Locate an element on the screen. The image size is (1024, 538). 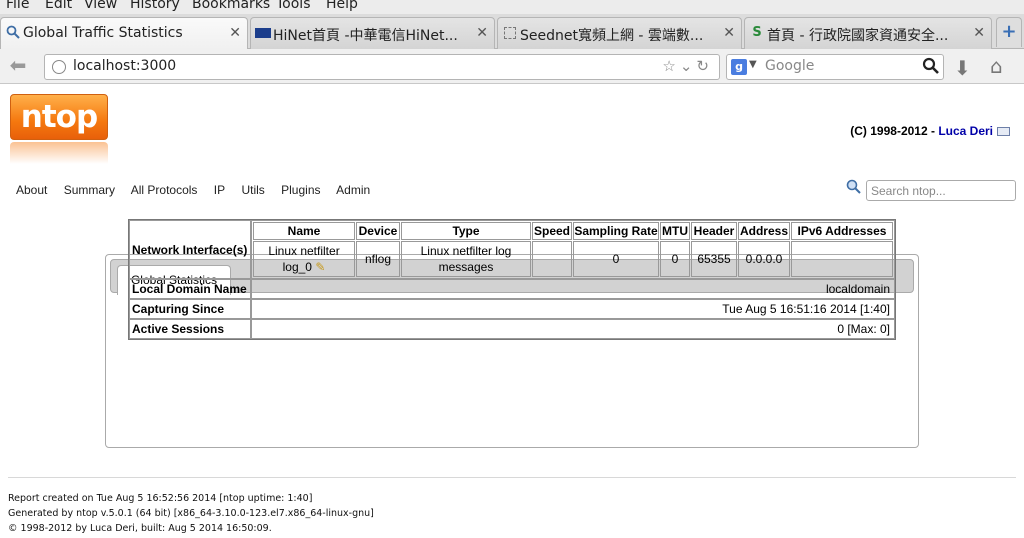
column-ipv6: IPv6 Addresses is located at coordinates (842, 231).